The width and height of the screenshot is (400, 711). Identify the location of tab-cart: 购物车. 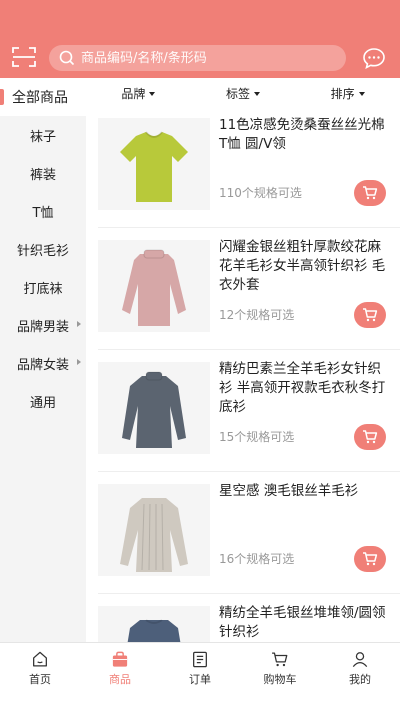
(280, 665).